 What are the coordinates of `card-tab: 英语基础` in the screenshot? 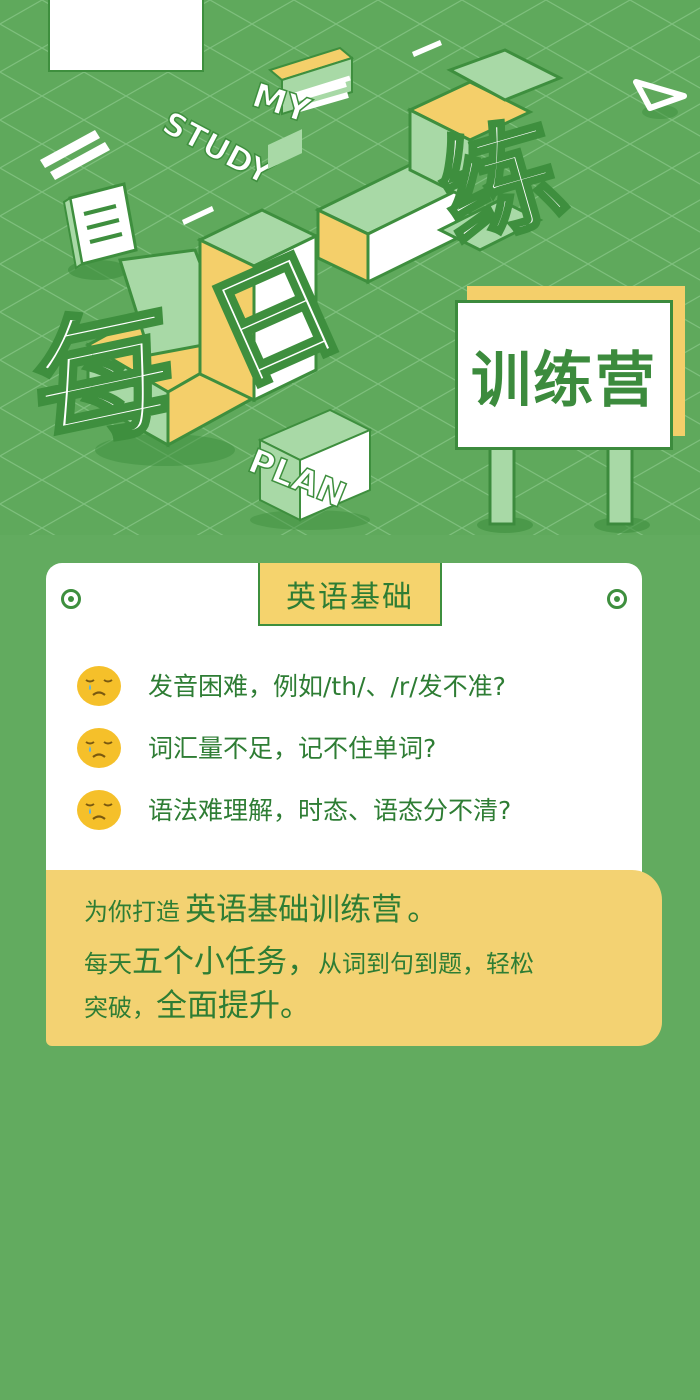 It's located at (350, 594).